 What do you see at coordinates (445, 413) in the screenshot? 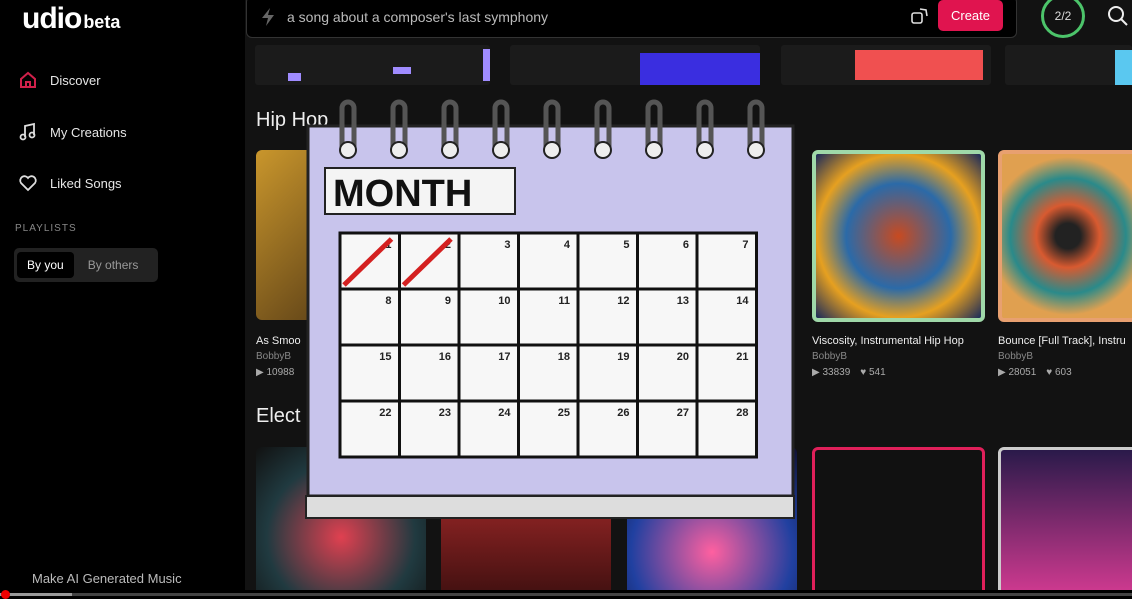
I see `calendar-day-number: 23` at bounding box center [445, 413].